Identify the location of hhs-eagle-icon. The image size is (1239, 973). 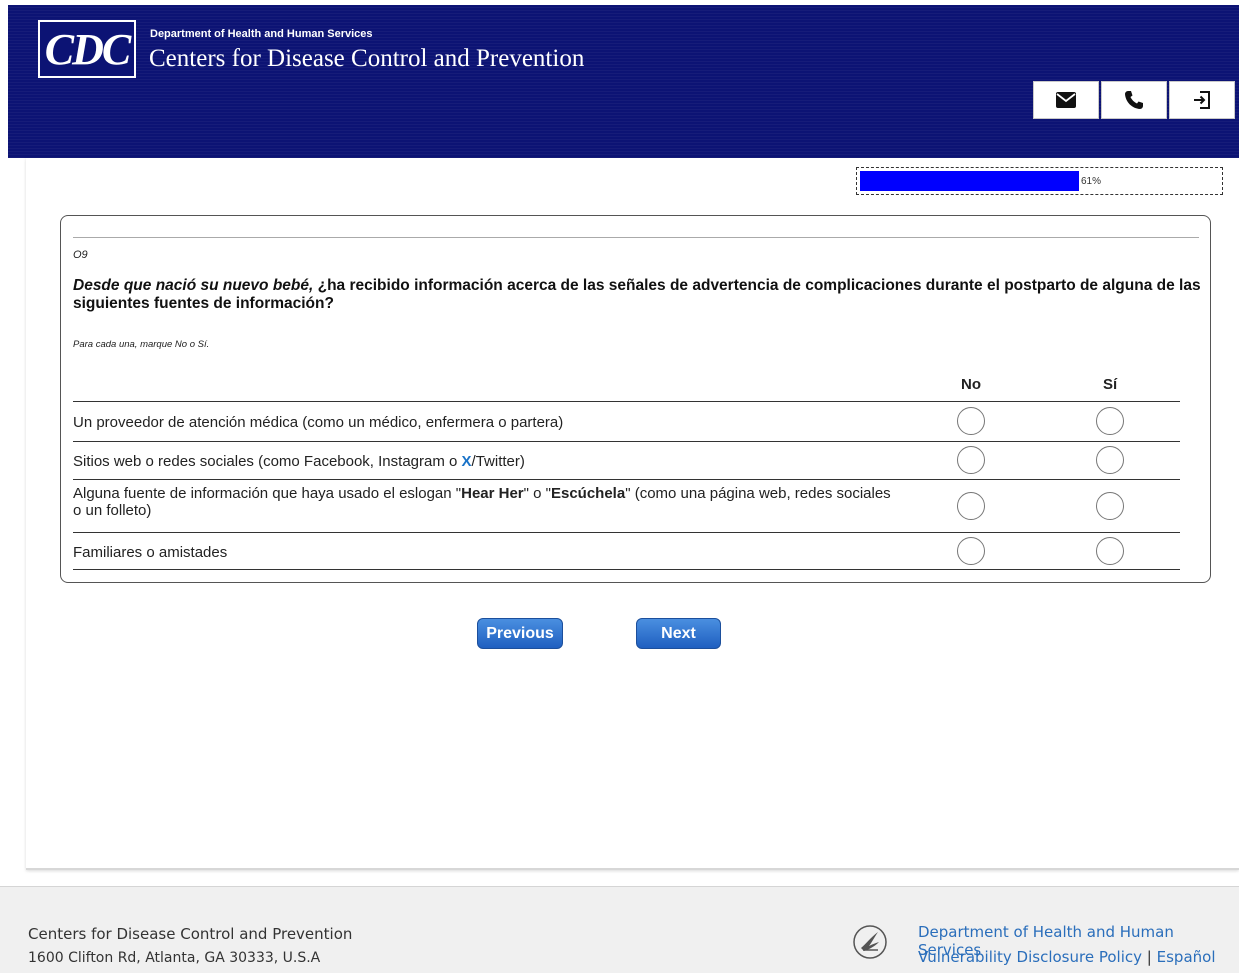
(870, 942).